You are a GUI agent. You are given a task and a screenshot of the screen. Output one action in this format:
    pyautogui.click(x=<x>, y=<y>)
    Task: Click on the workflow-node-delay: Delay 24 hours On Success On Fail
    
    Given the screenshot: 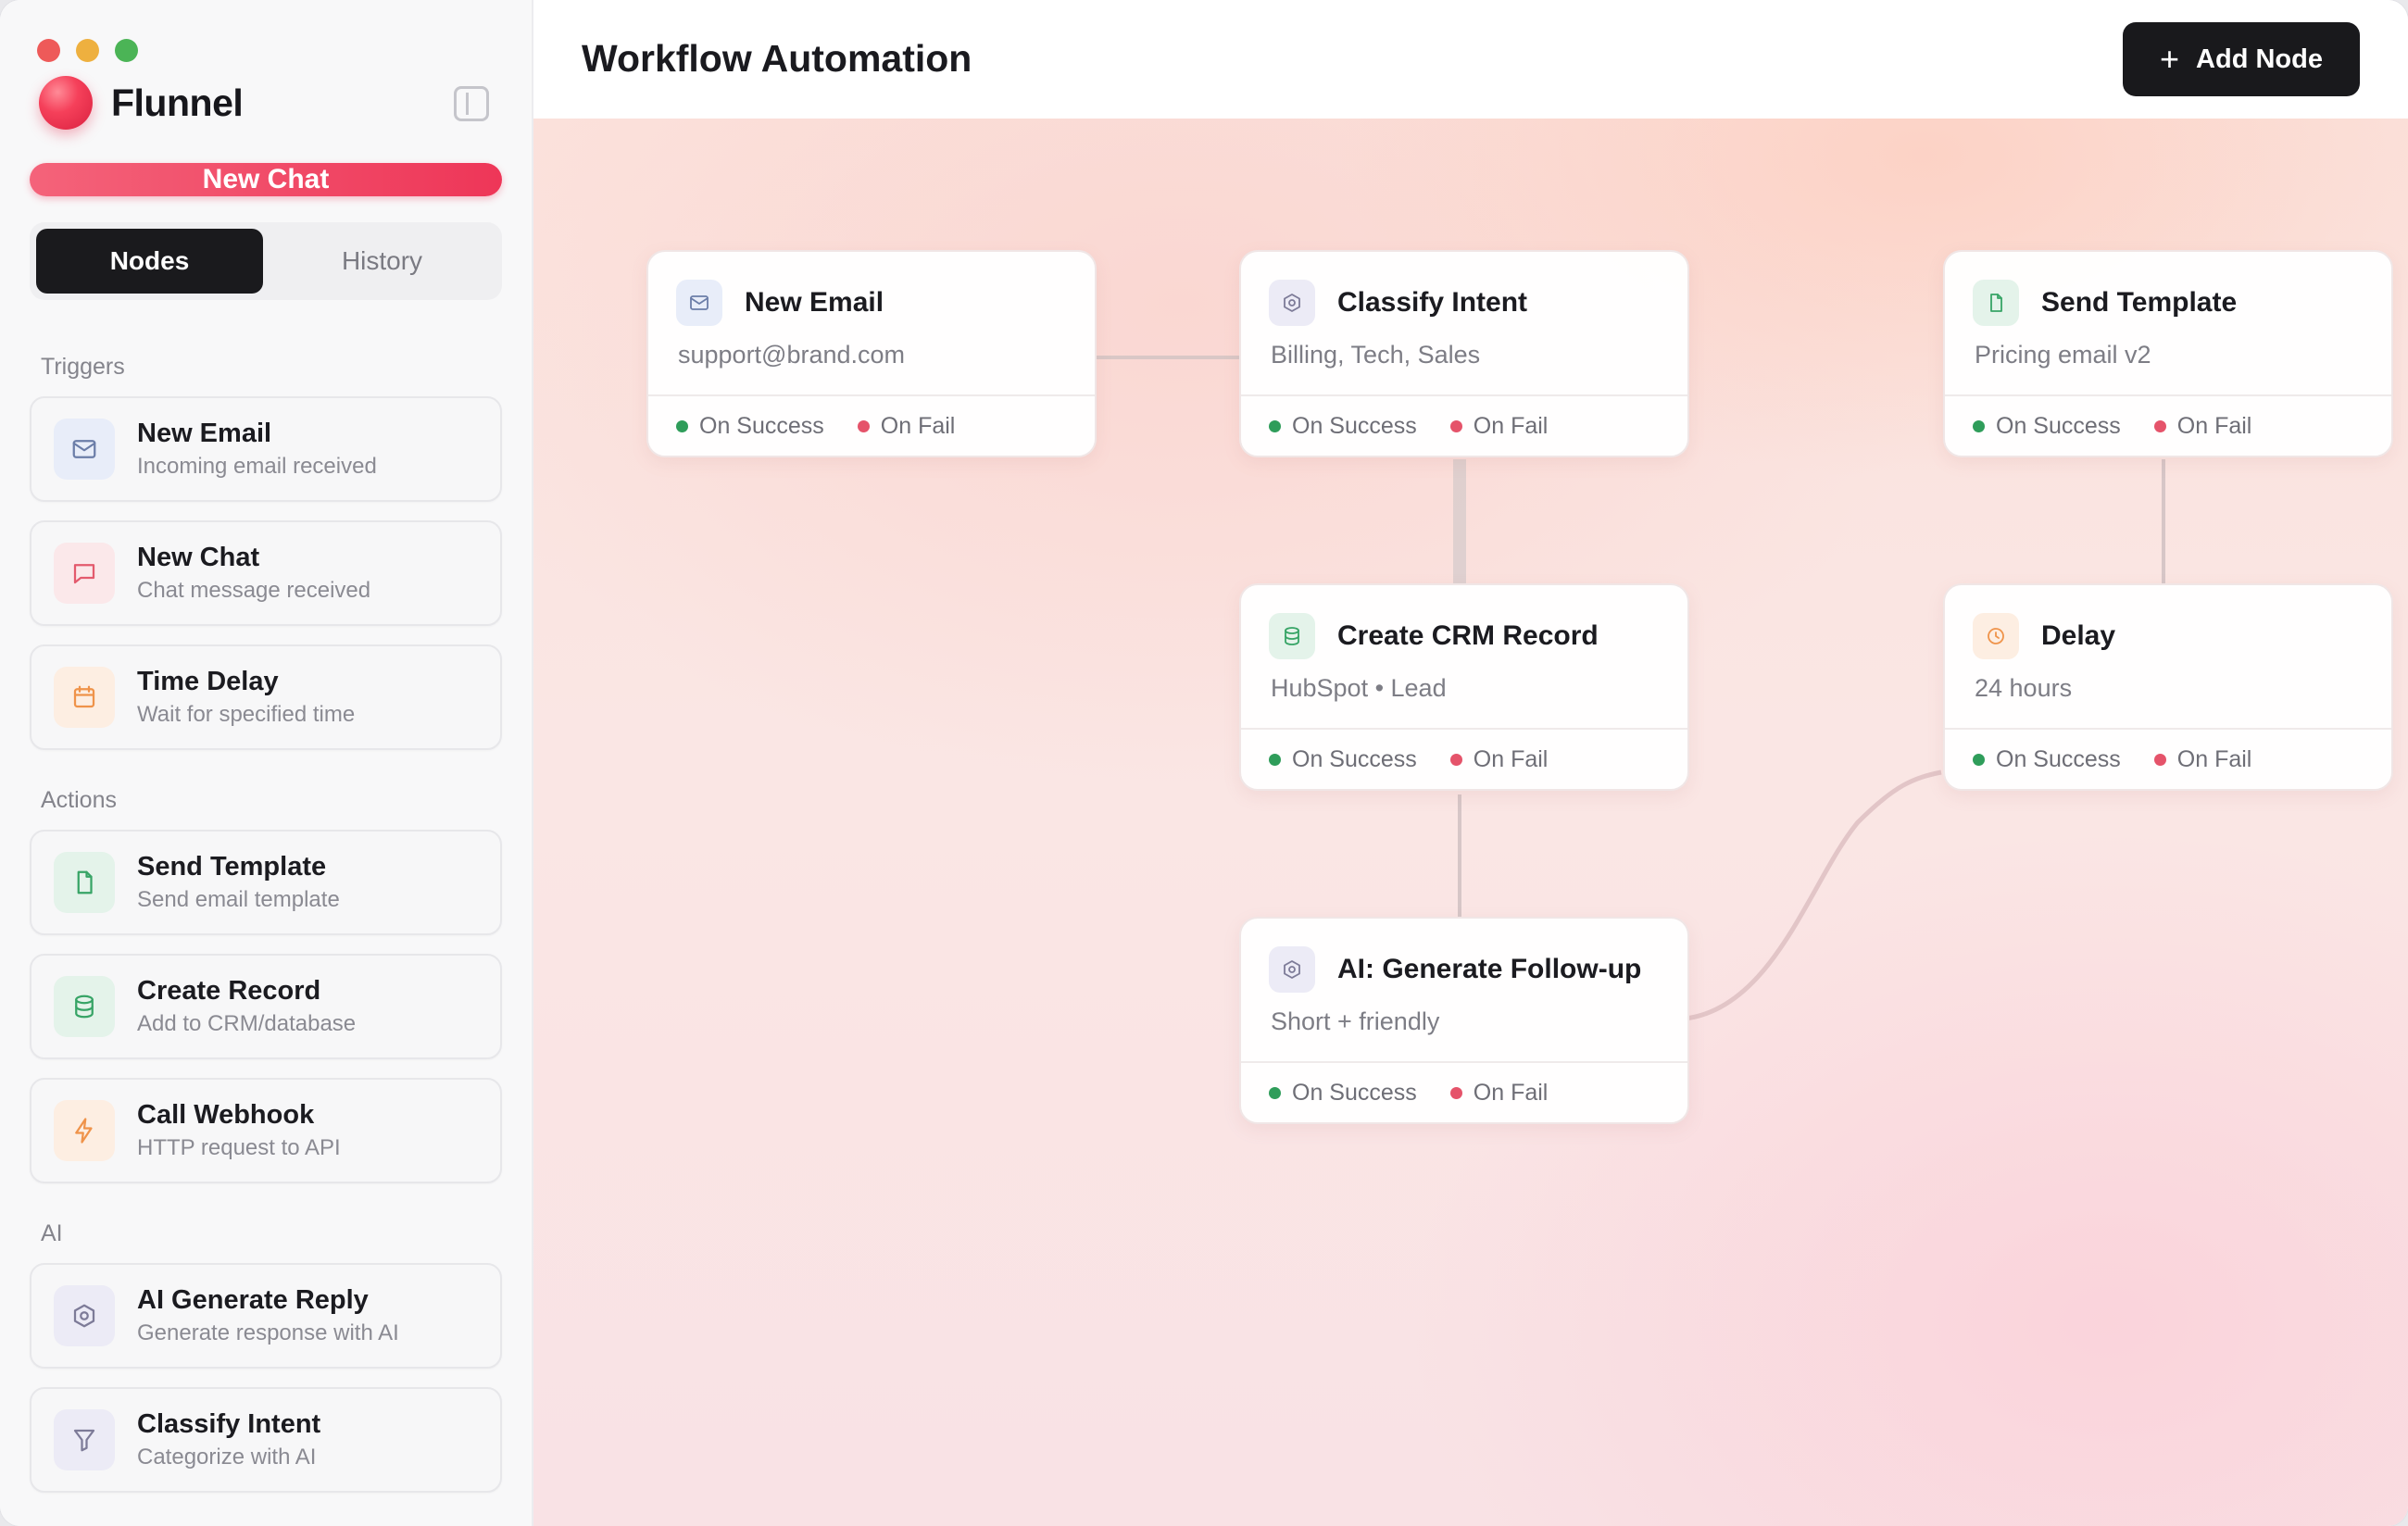 What is the action you would take?
    pyautogui.click(x=2168, y=687)
    